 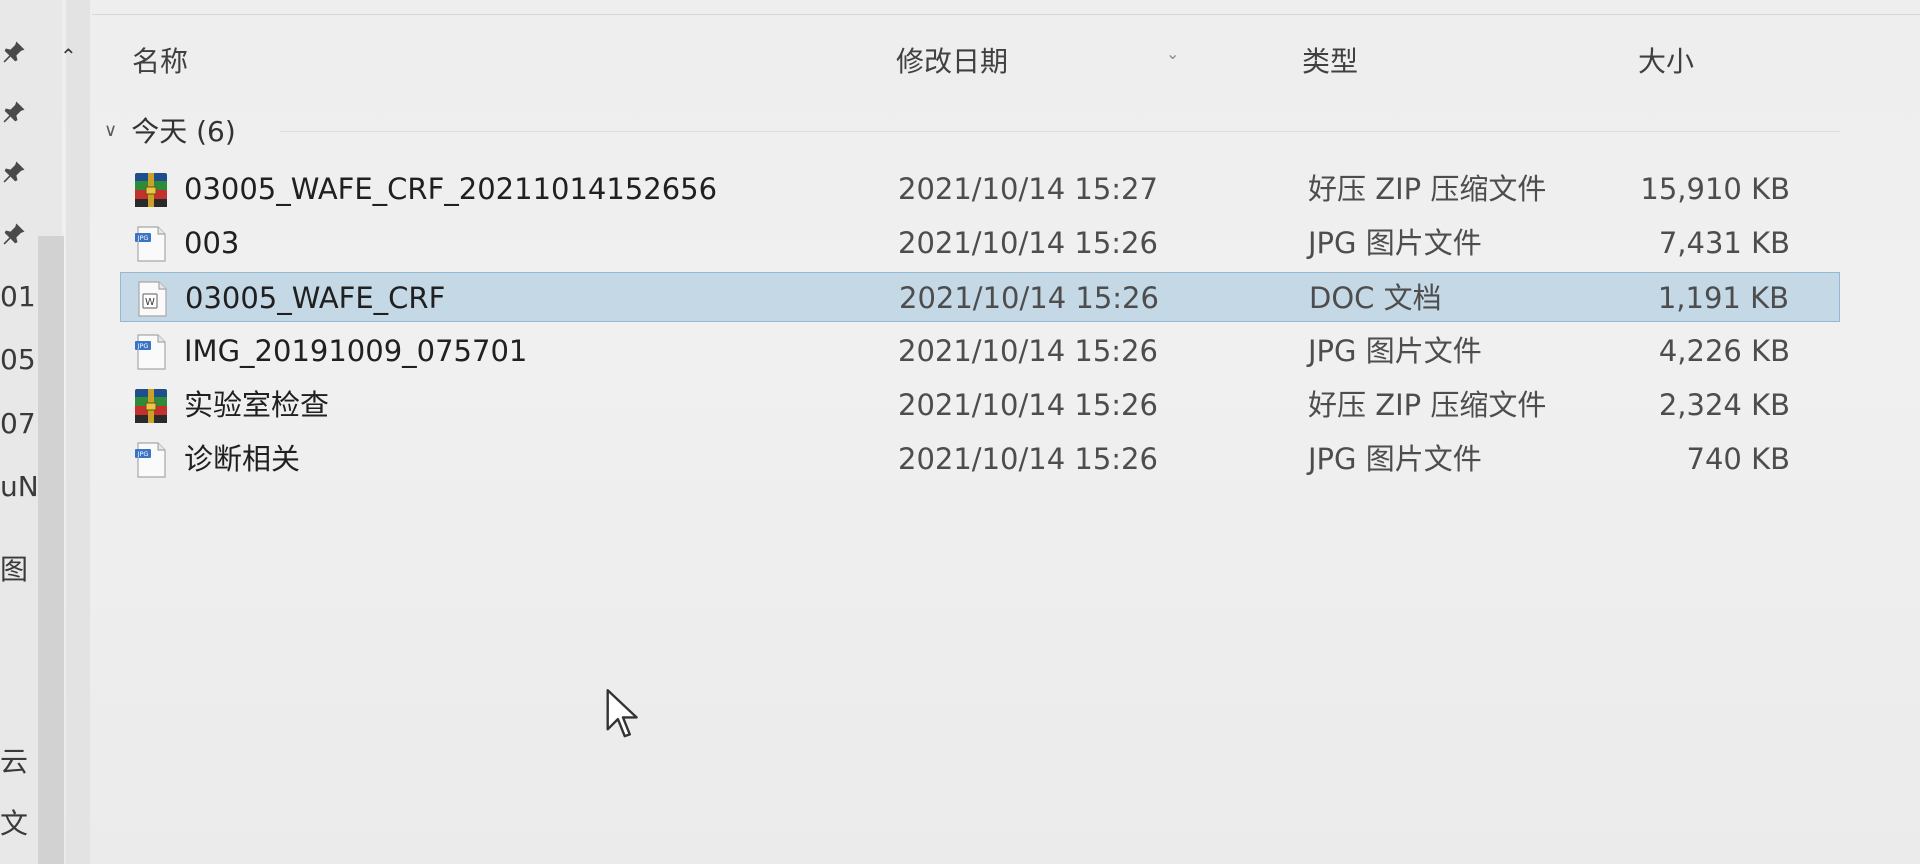 I want to click on nav-item-label: 图, so click(x=14, y=570).